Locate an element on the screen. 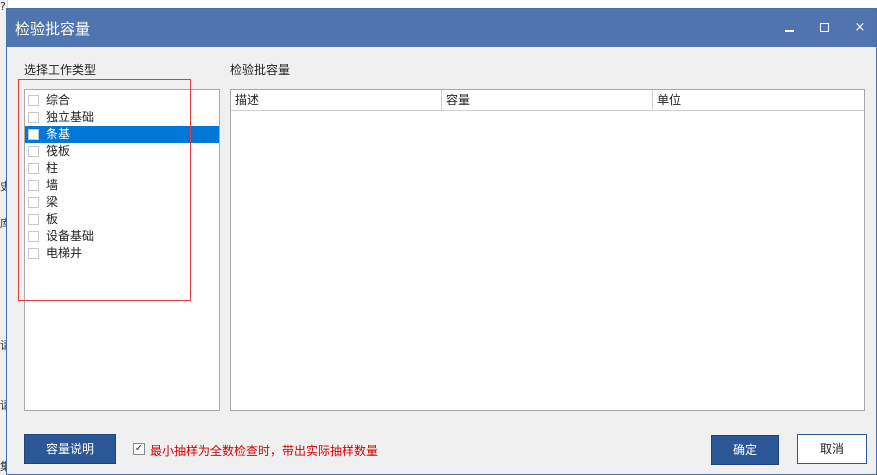 The image size is (877, 475). item-label: 筏板 is located at coordinates (58, 151).